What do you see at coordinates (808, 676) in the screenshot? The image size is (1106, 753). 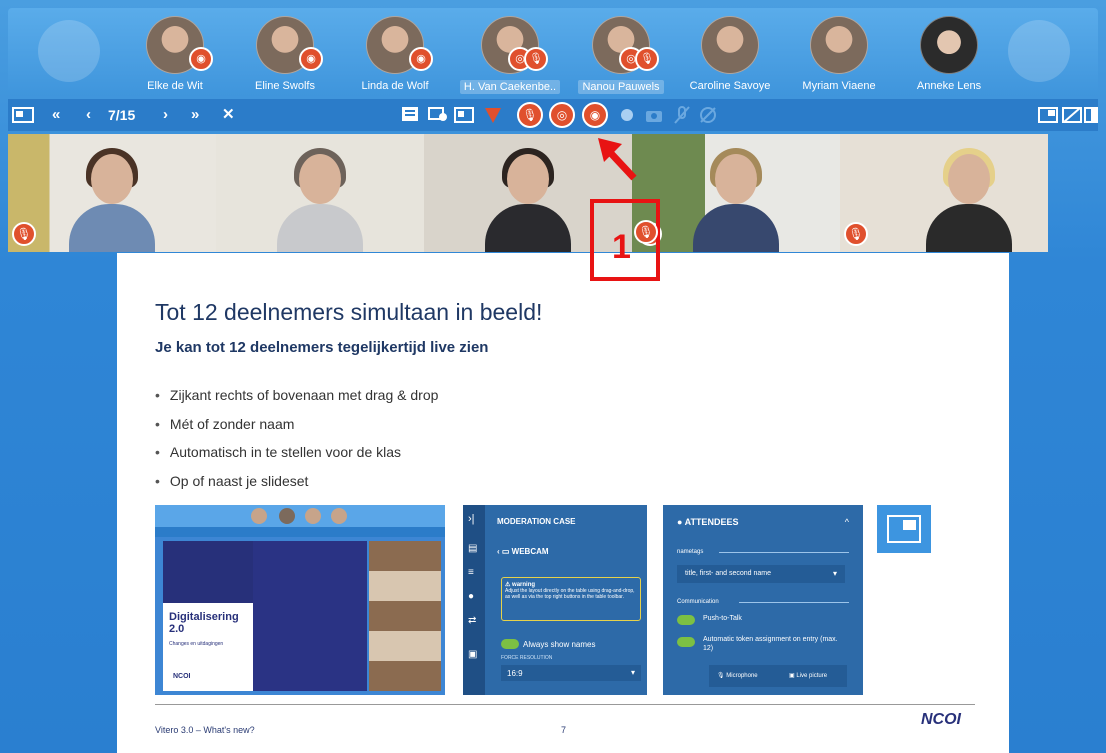 I see `live-picture-button: ▣ Live picture` at bounding box center [808, 676].